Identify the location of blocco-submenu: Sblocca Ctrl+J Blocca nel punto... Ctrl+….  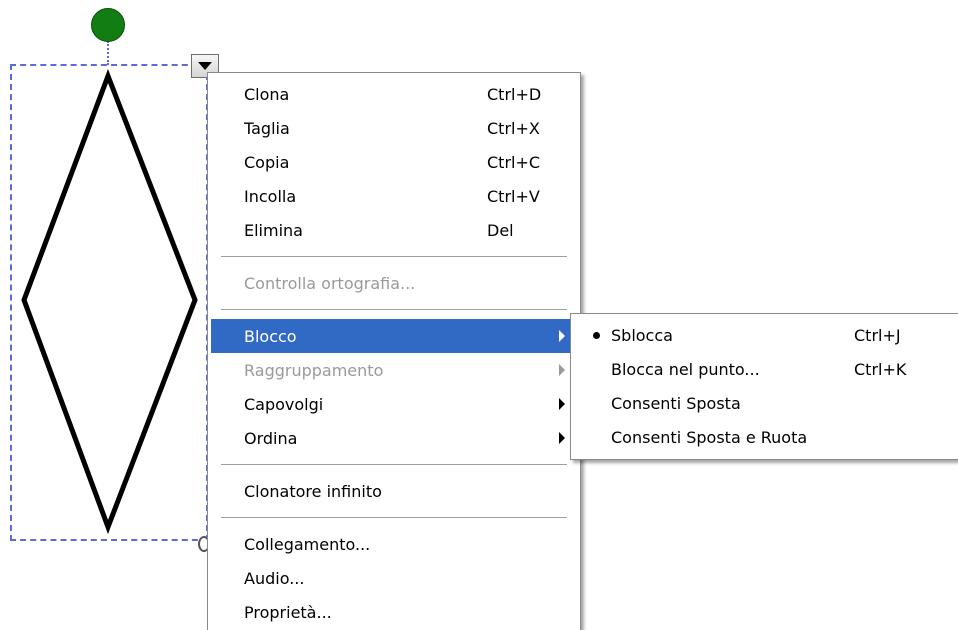
(764, 386).